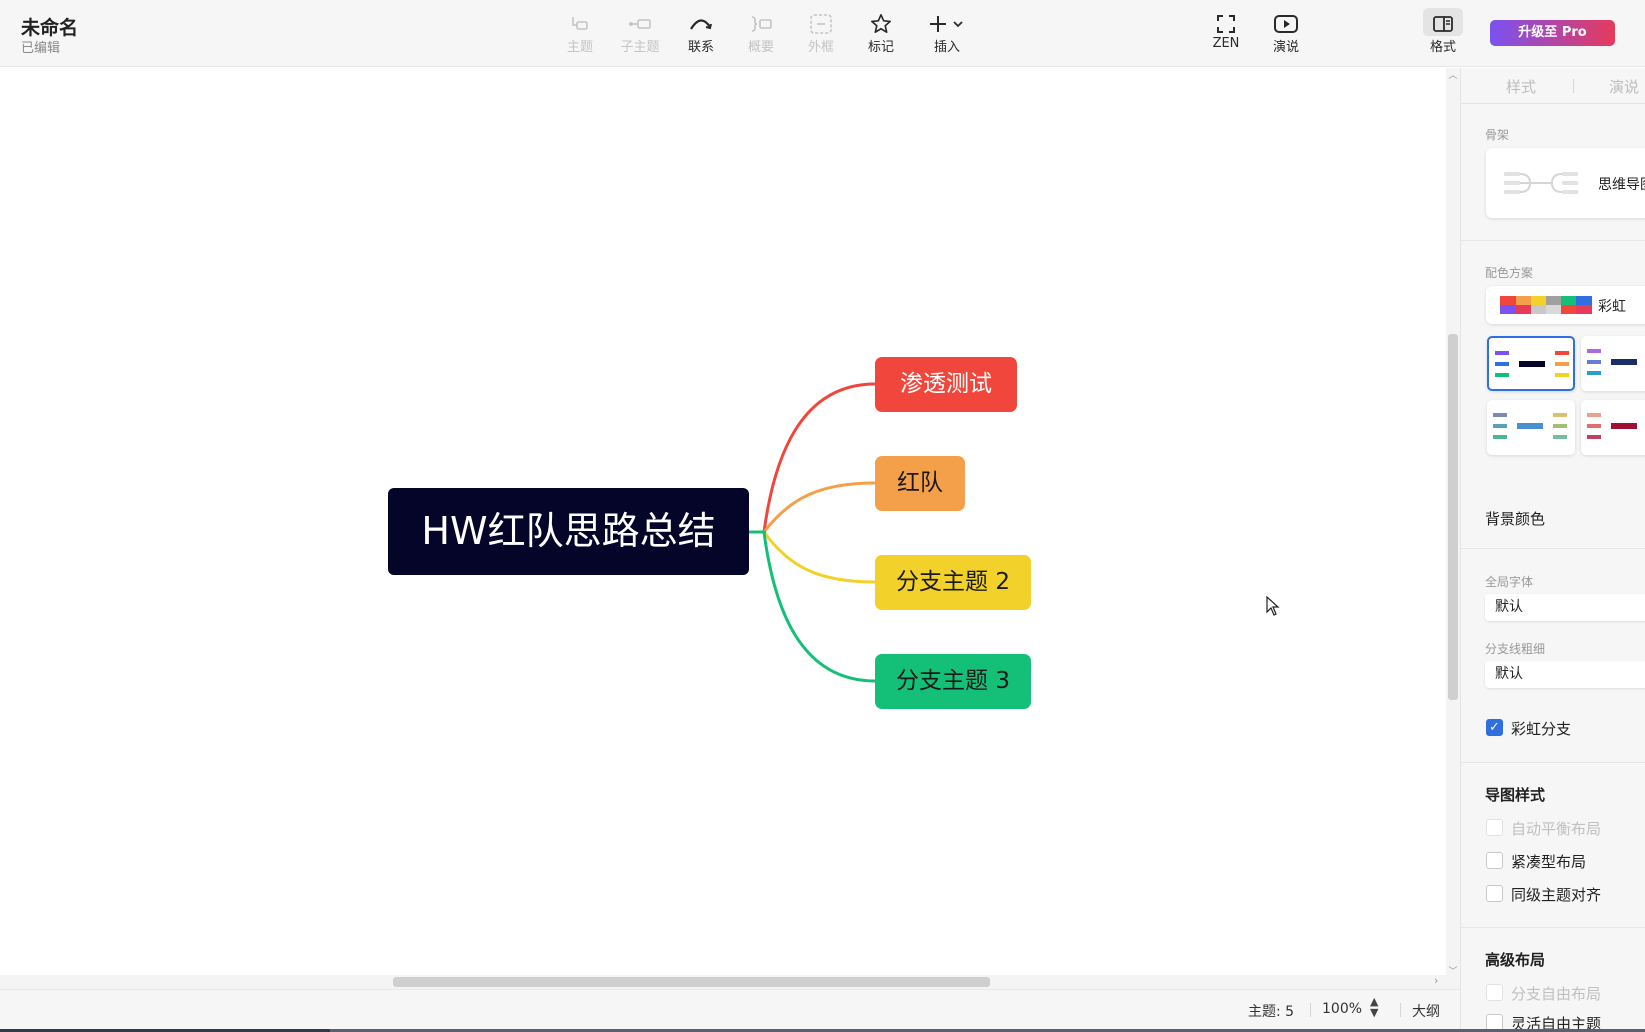  What do you see at coordinates (568, 531) in the screenshot?
I see `central-topic: HW红队思路总结` at bounding box center [568, 531].